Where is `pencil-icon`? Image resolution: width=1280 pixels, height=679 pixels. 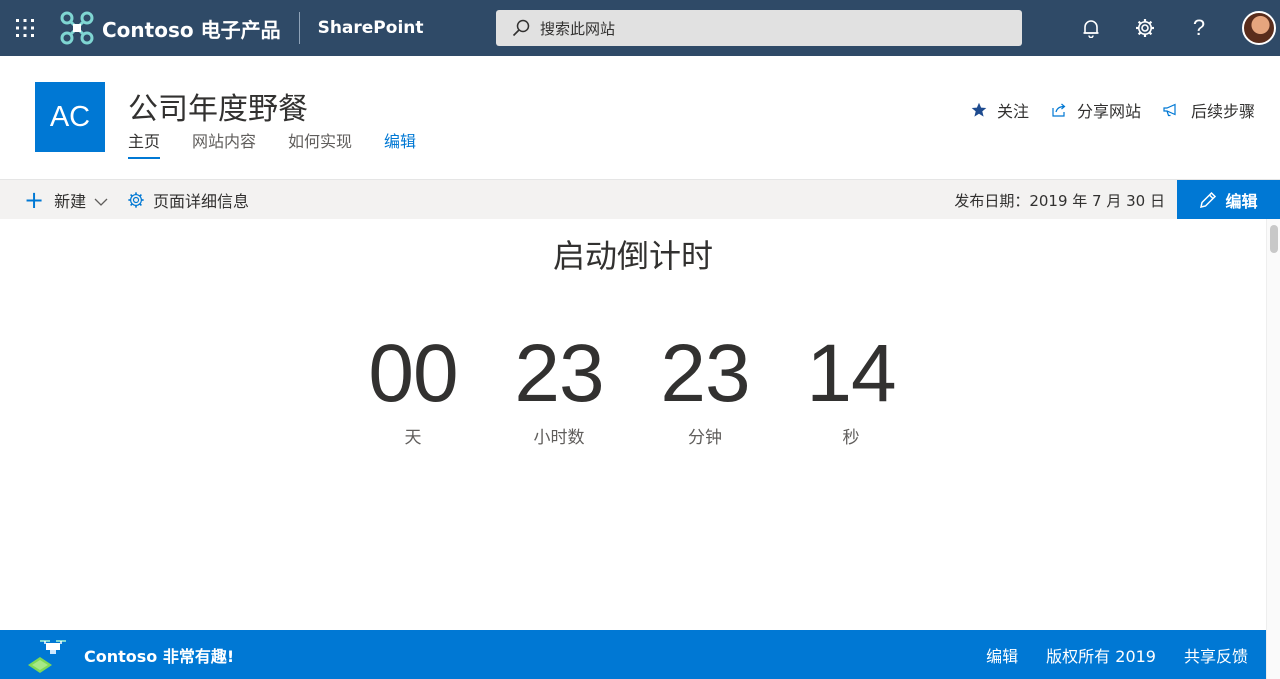
pencil-icon is located at coordinates (1208, 200).